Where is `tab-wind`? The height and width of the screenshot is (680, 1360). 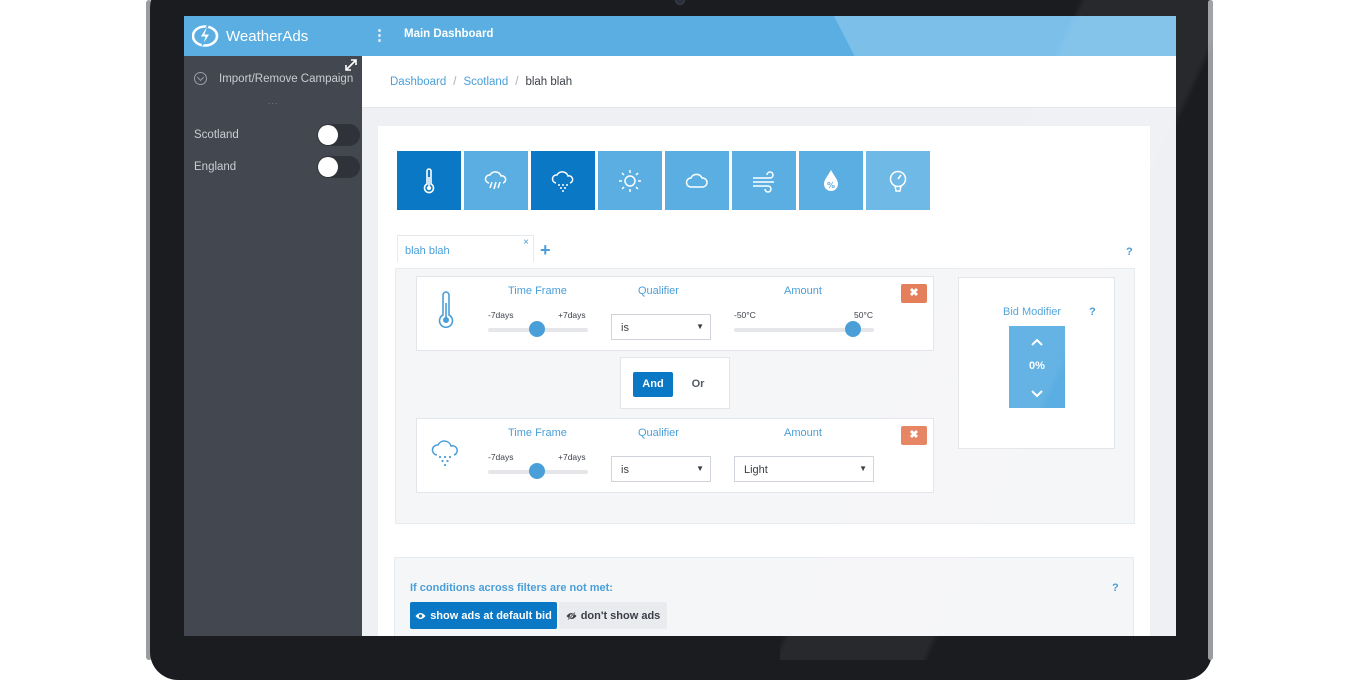
tab-wind is located at coordinates (764, 180).